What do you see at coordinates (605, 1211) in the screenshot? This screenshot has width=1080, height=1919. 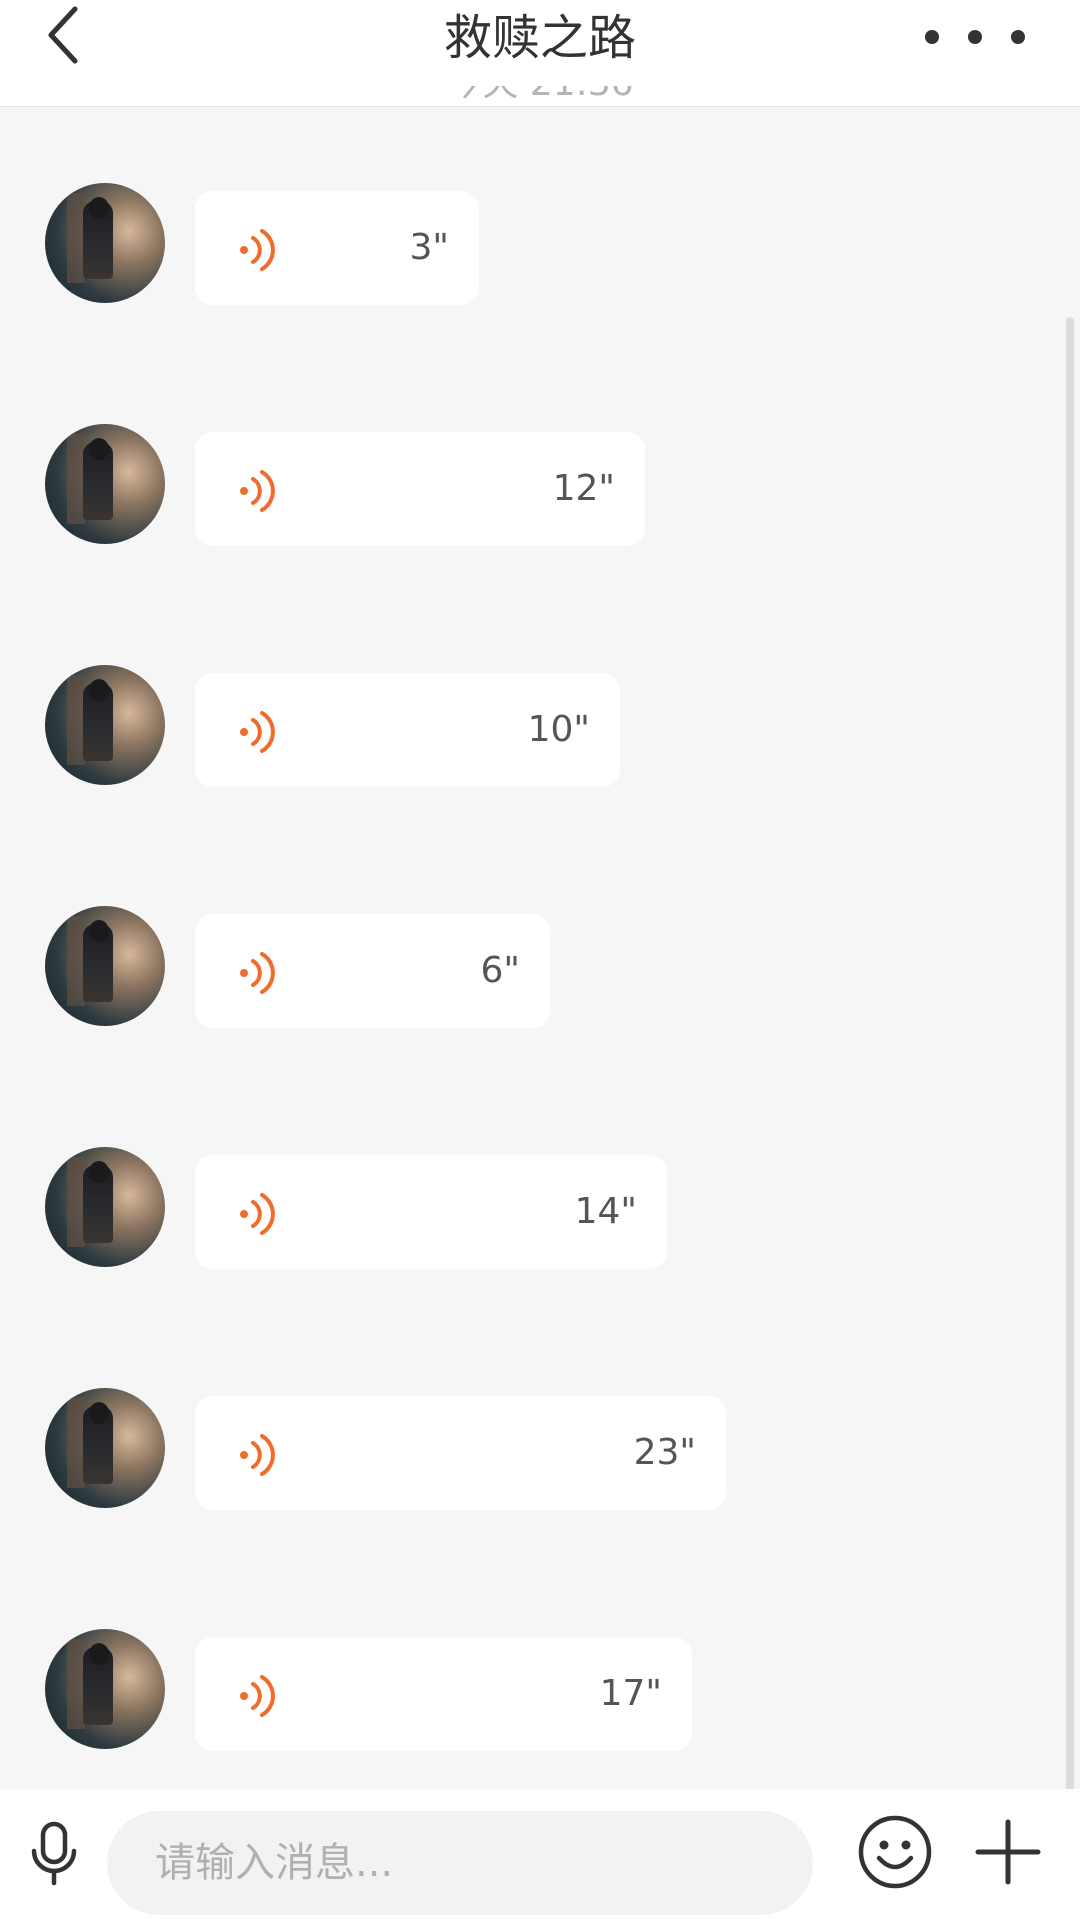 I see `voice-duration: 14"` at bounding box center [605, 1211].